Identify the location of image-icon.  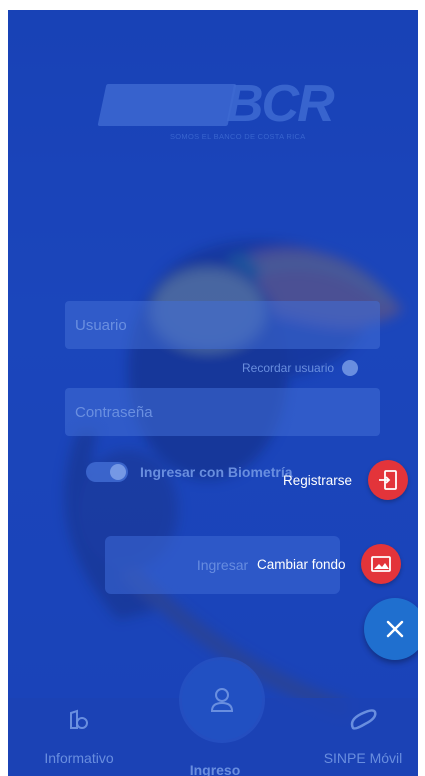
(380, 564).